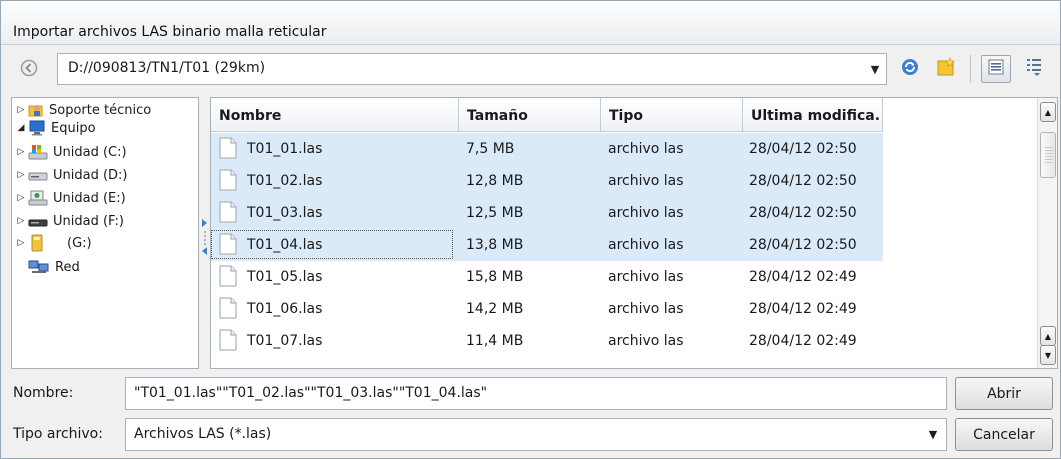  I want to click on tree-item-label: Soporte técnico, so click(100, 110).